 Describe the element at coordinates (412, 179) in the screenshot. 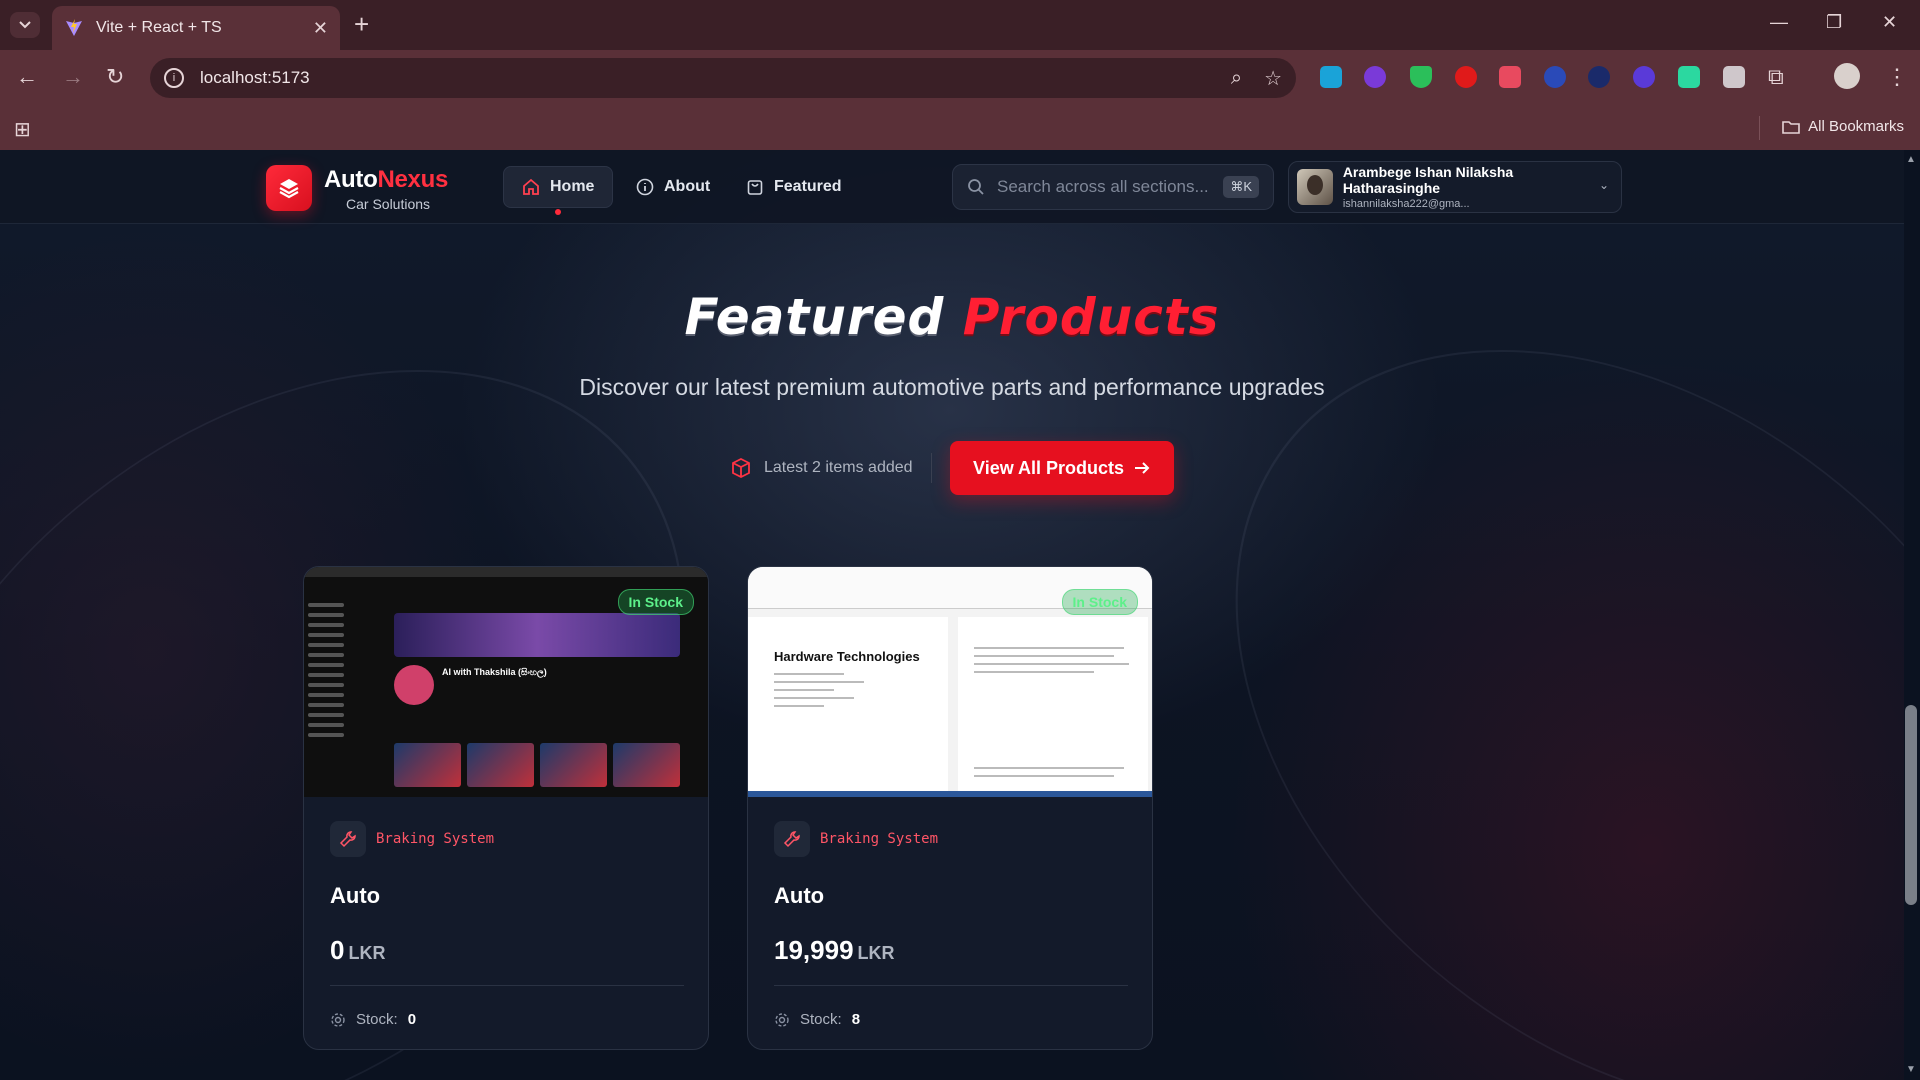

I see `brand-name-nexus: Nexus` at that location.